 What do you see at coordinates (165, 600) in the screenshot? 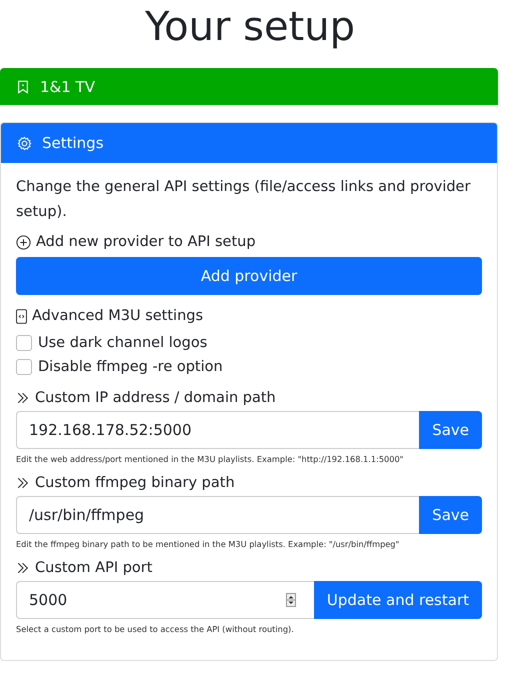
I see `input-field: 5000` at bounding box center [165, 600].